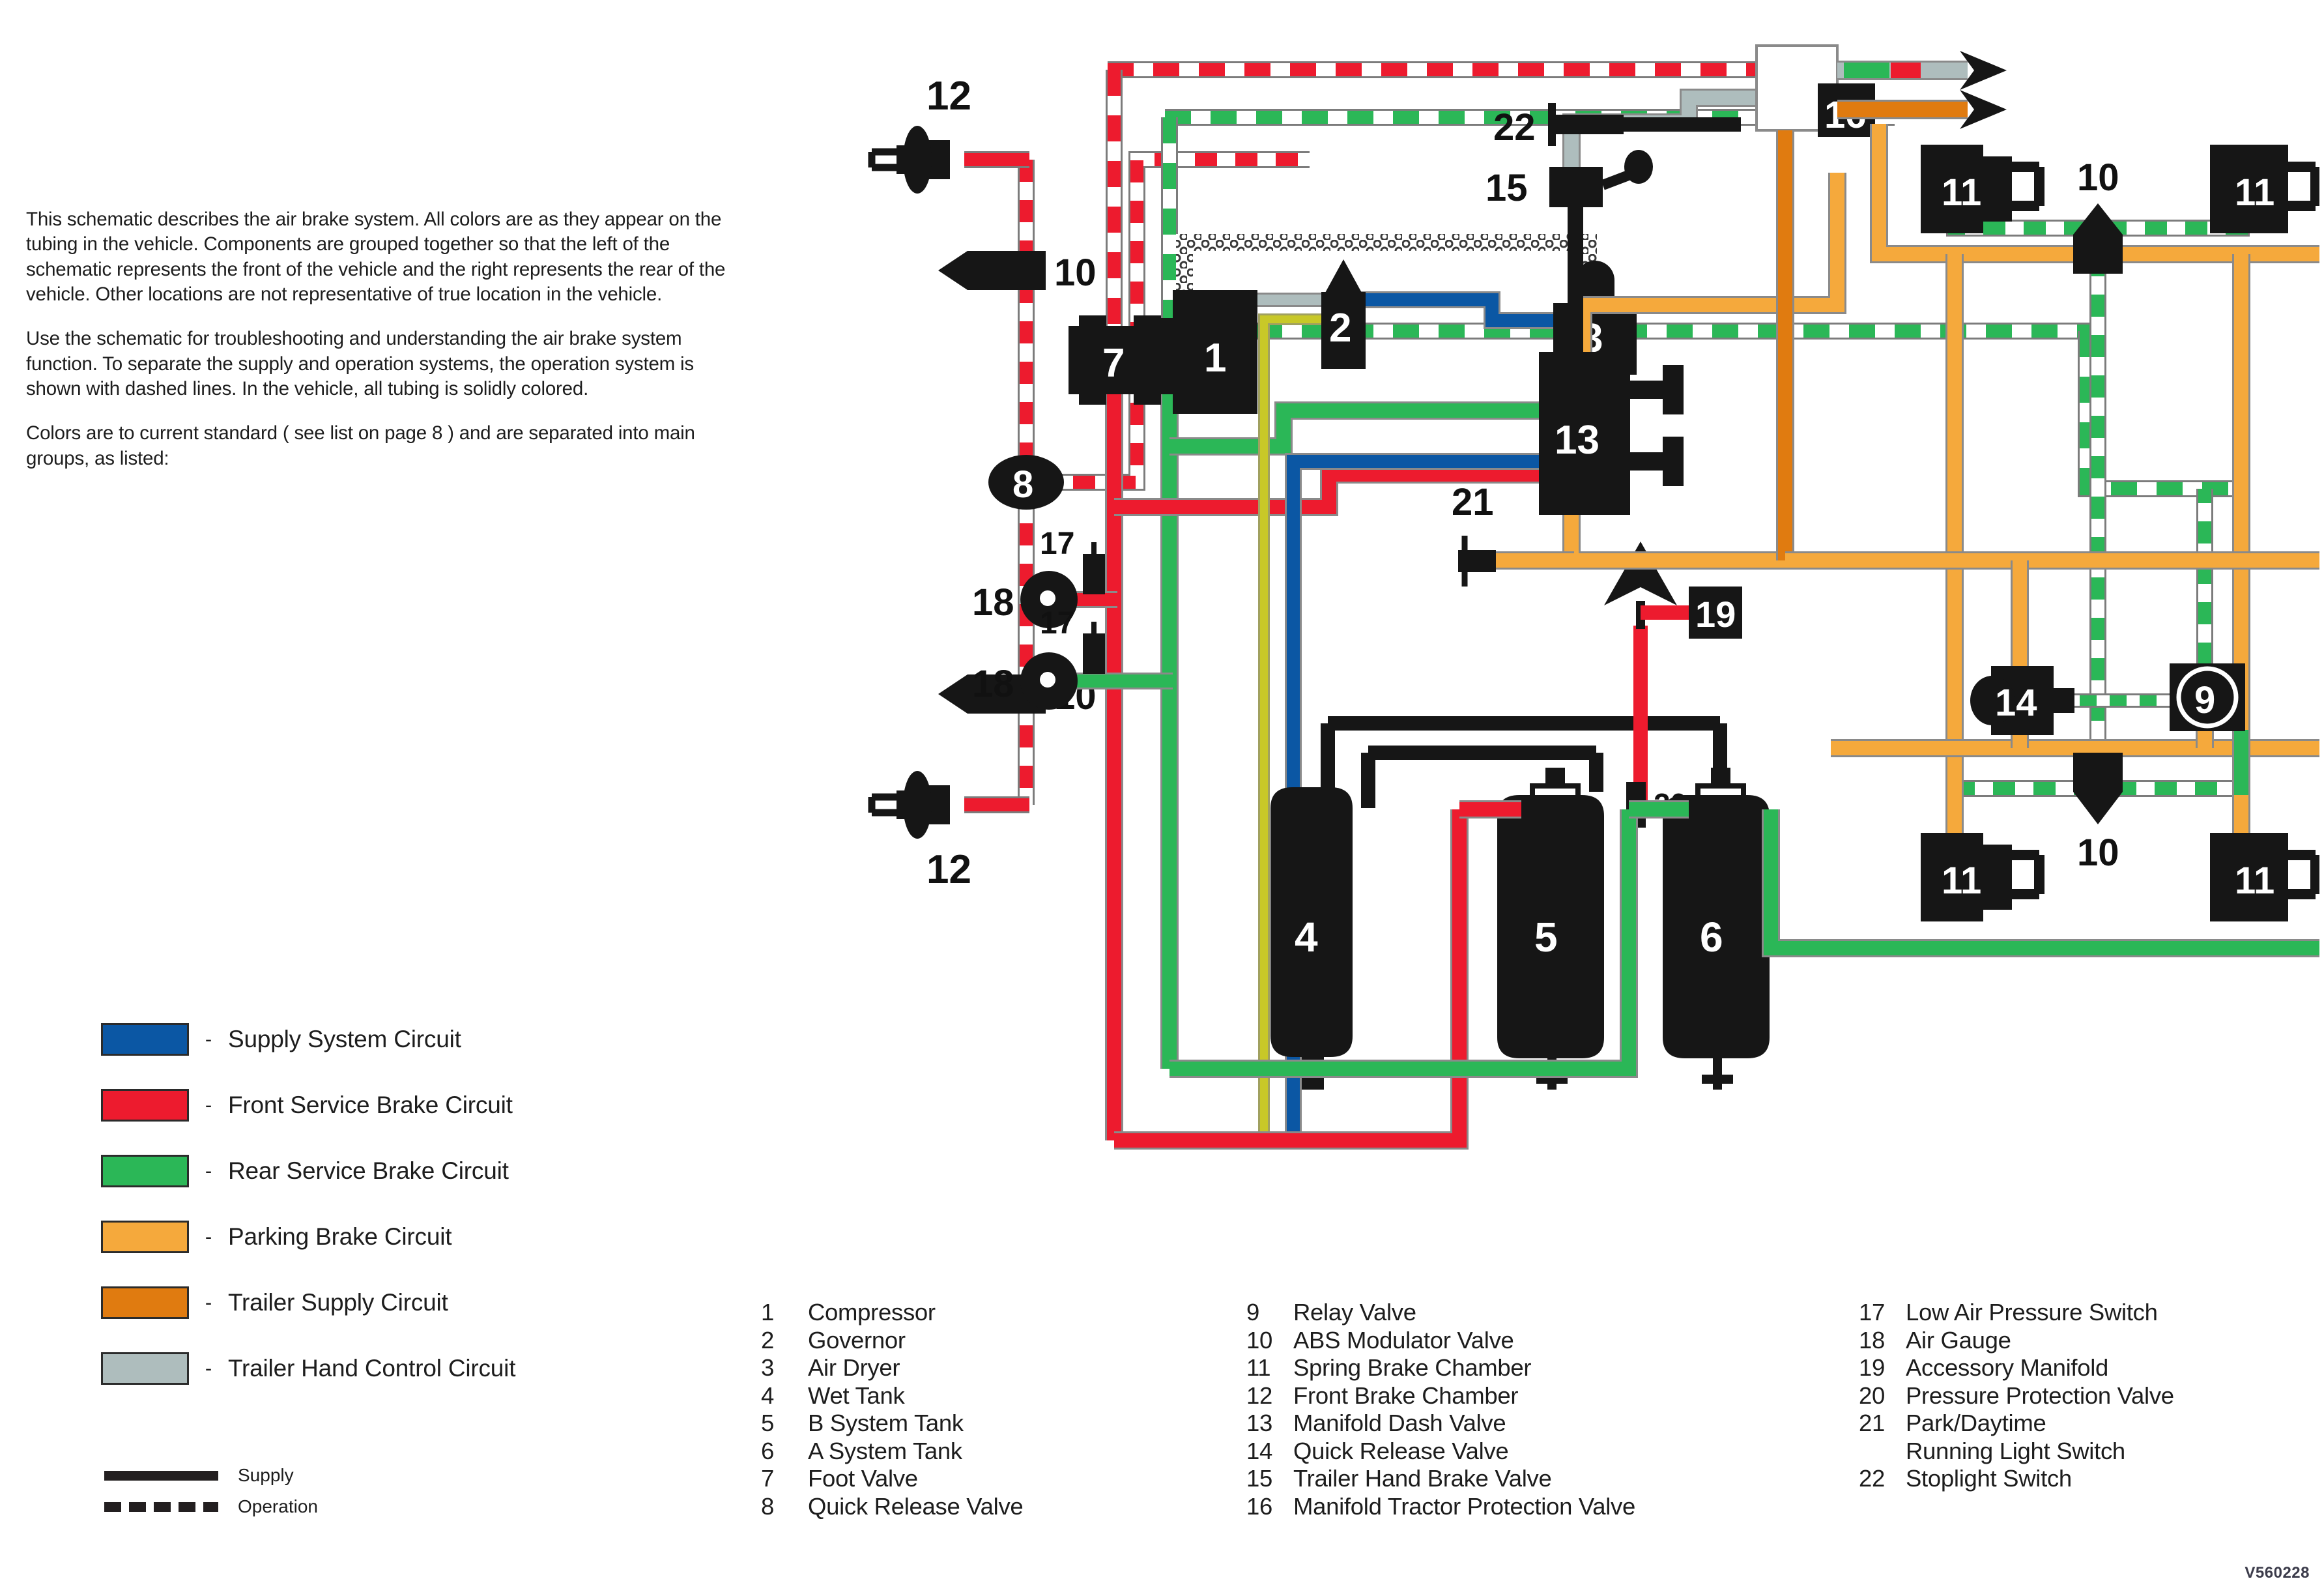 This screenshot has height=1594, width=2324. I want to click on index-name-7: Foot Valve, so click(863, 1478).